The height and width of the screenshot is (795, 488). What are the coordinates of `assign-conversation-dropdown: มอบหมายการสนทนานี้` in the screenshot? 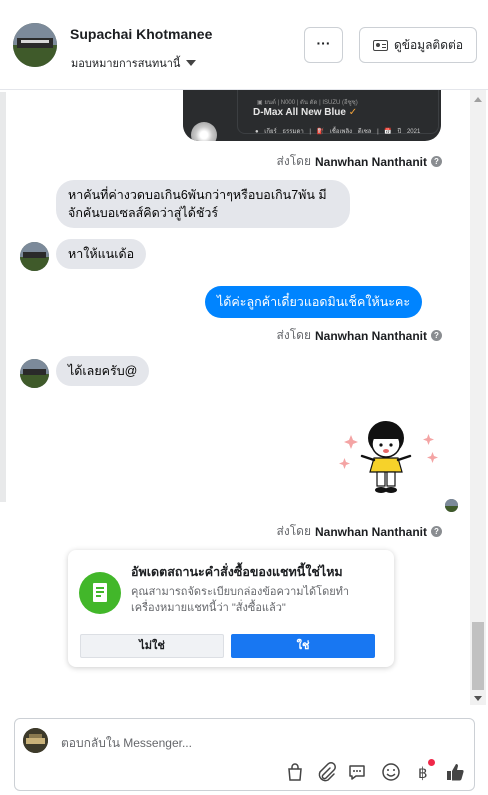 It's located at (134, 63).